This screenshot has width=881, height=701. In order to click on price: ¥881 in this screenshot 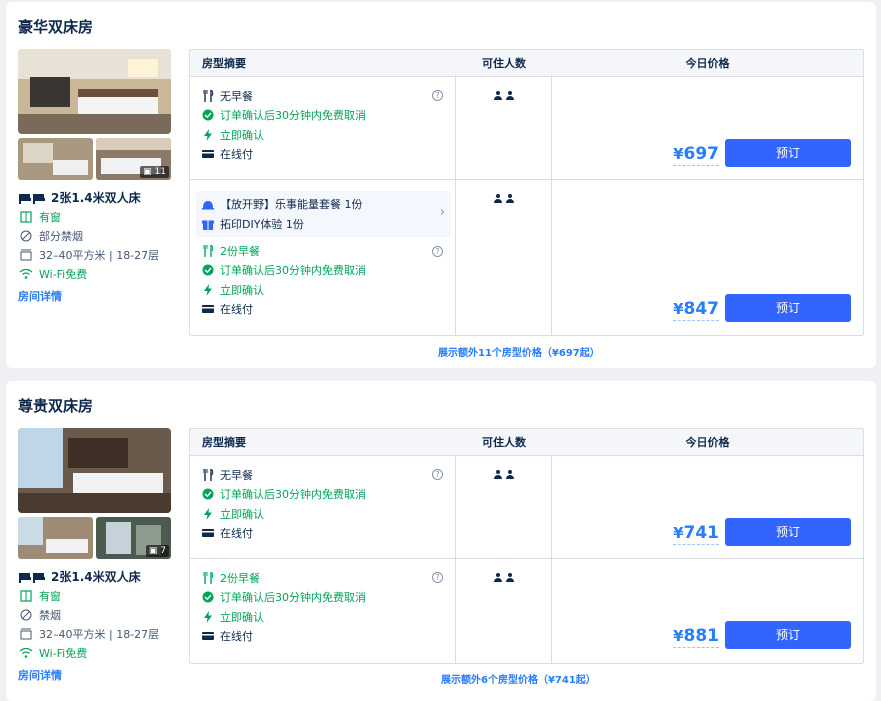, I will do `click(696, 637)`.